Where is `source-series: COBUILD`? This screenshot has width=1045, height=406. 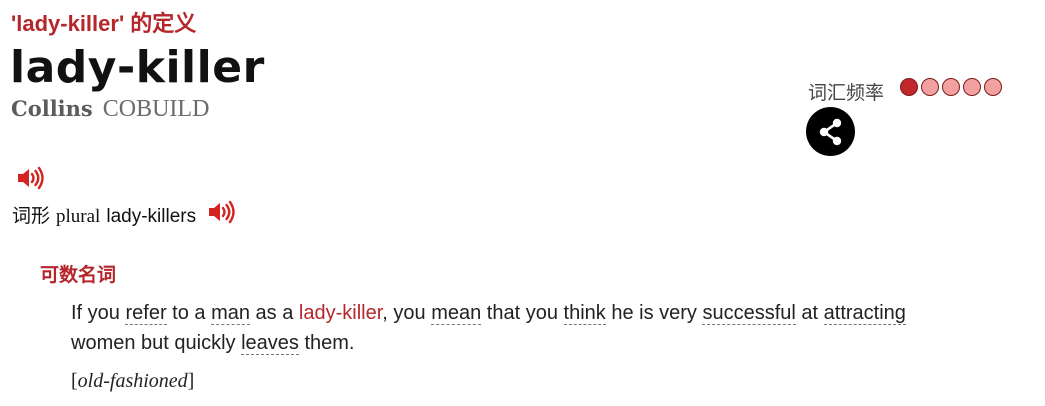 source-series: COBUILD is located at coordinates (156, 109).